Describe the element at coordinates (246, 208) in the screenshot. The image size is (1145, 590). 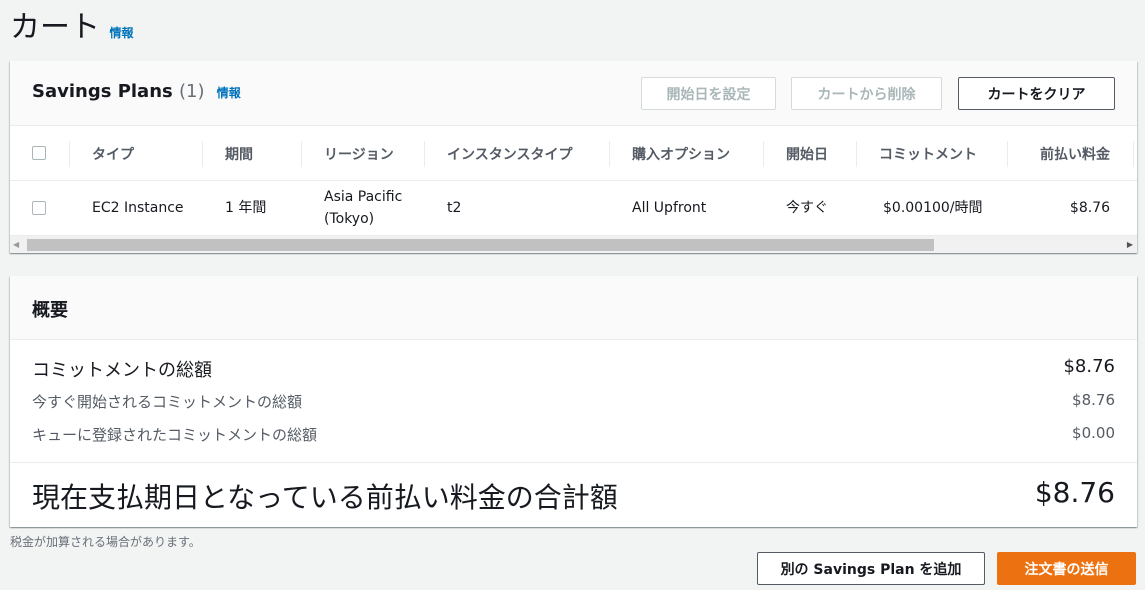
I see `cell-term: 1 年間` at that location.